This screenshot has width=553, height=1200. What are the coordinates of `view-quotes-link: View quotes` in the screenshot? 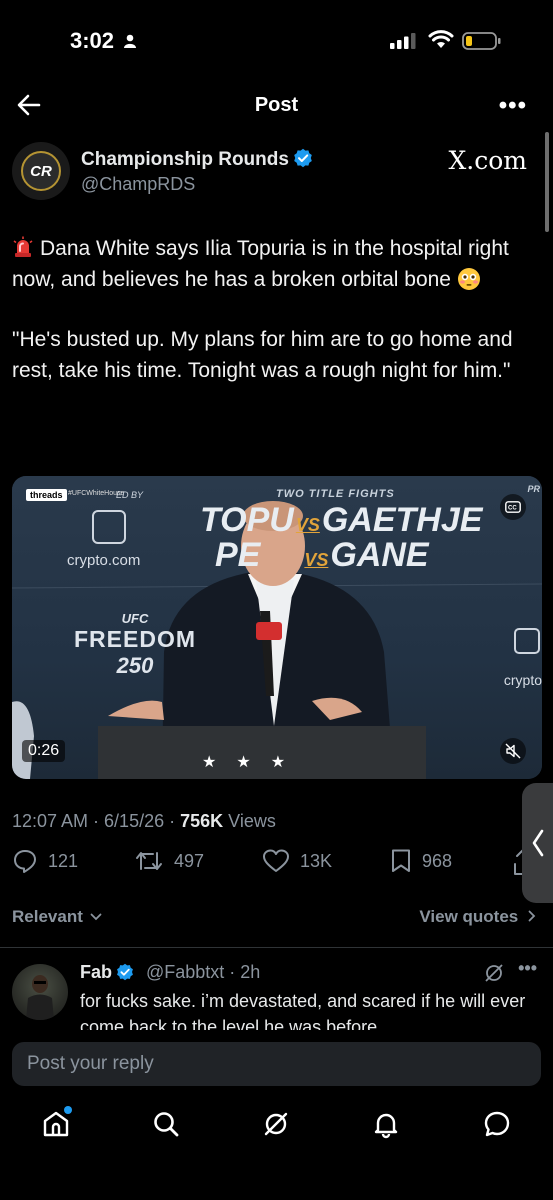 It's located at (478, 917).